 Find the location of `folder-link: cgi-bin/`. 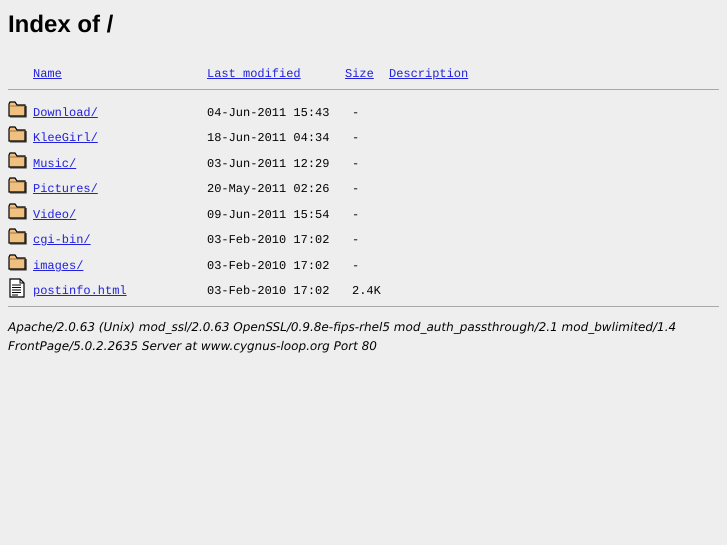

folder-link: cgi-bin/ is located at coordinates (62, 240).